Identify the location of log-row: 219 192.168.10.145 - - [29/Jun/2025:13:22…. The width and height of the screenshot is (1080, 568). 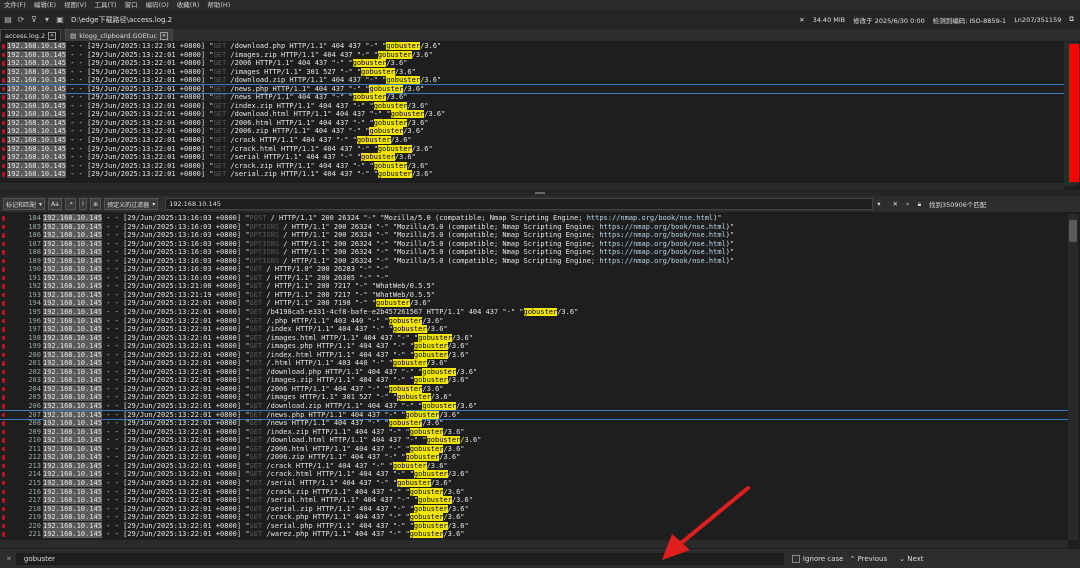
(534, 517).